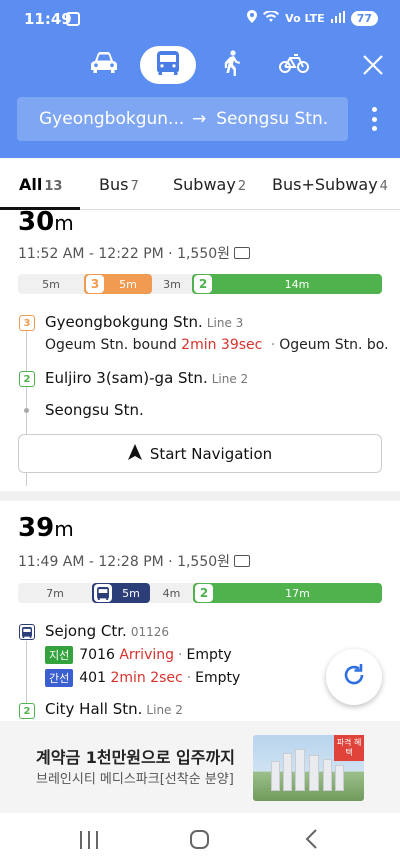 Image resolution: width=400 pixels, height=866 pixels. I want to click on refresh-icon, so click(354, 677).